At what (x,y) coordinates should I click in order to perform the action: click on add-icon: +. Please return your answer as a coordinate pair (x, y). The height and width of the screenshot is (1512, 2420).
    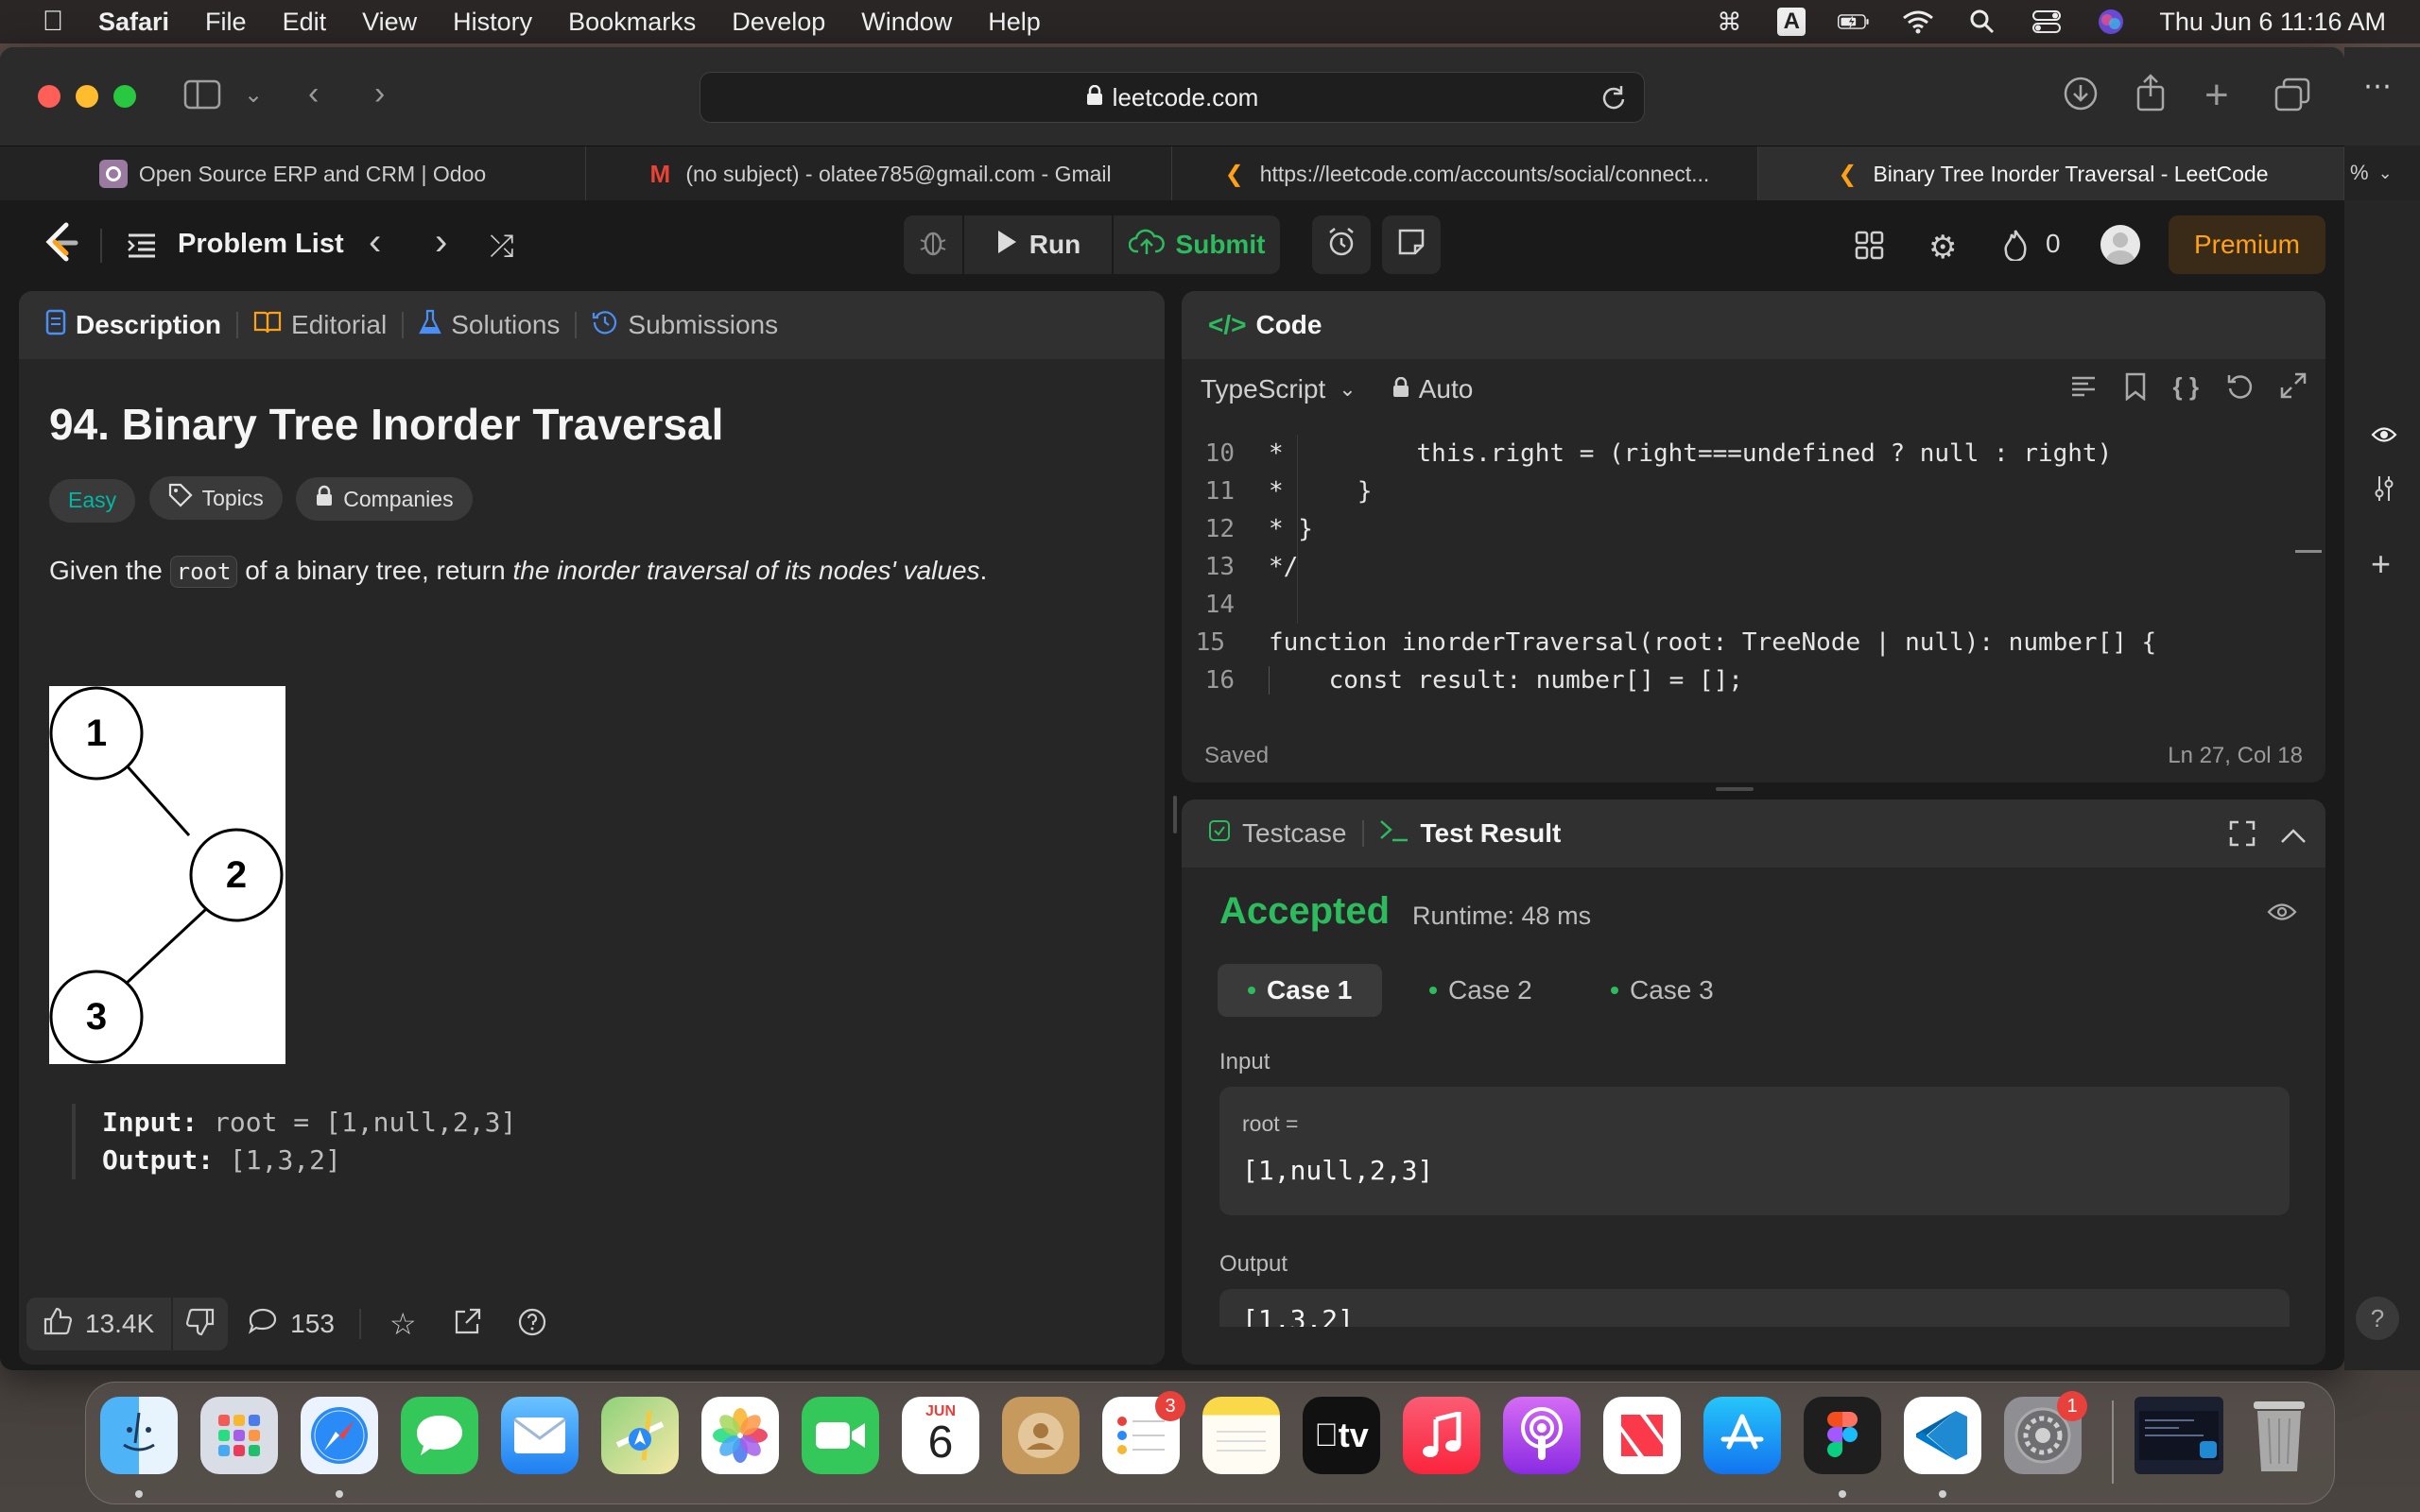
    Looking at the image, I should click on (2381, 564).